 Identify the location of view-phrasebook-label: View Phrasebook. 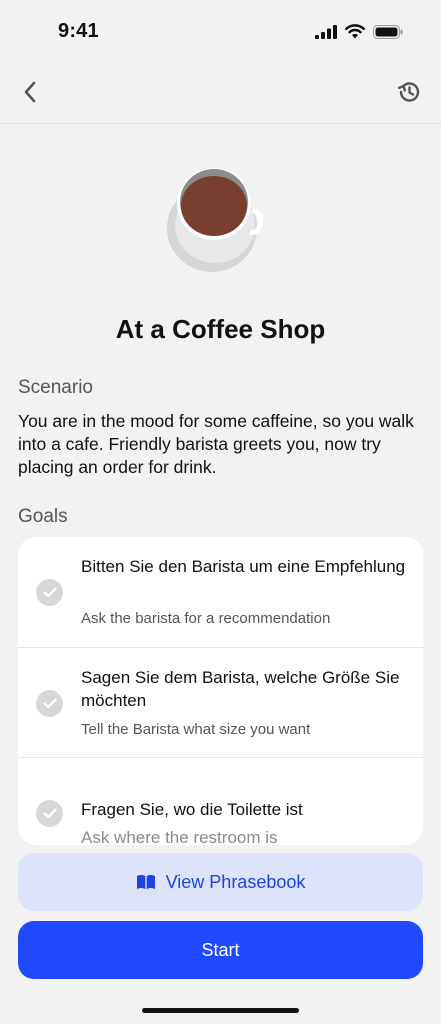
(235, 881).